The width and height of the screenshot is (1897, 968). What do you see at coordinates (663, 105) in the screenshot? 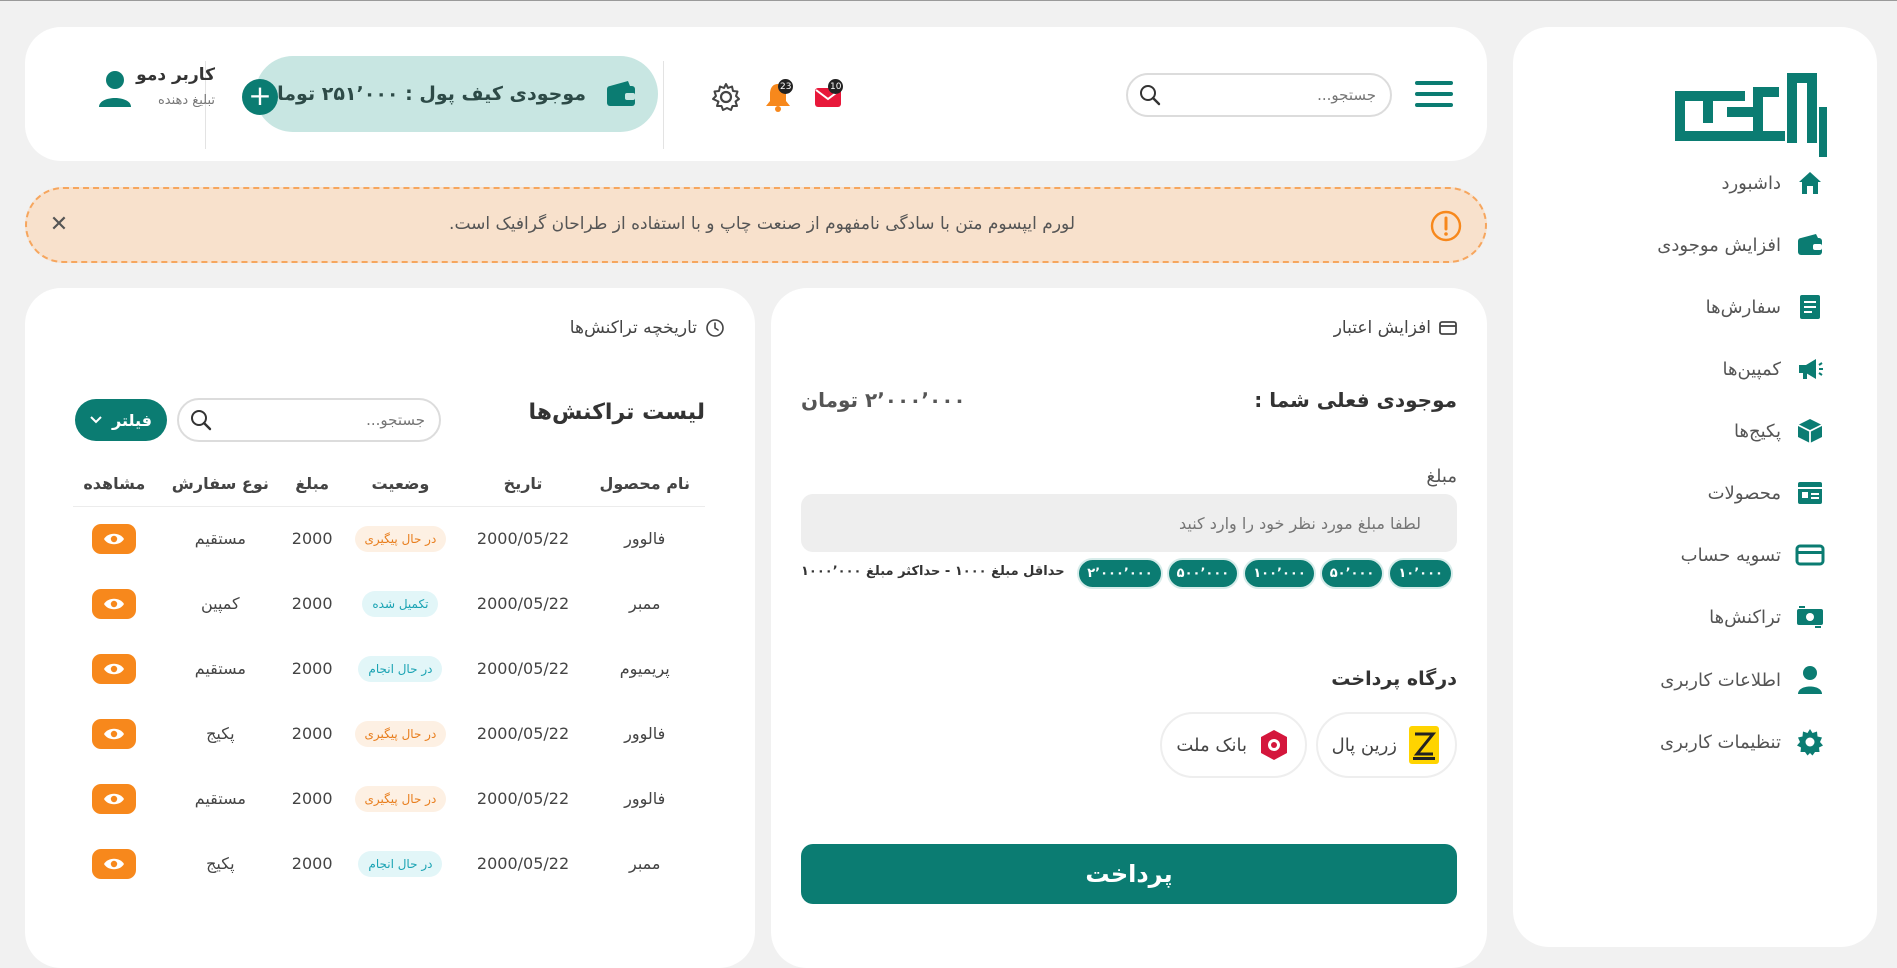
I see `header-divider` at bounding box center [663, 105].